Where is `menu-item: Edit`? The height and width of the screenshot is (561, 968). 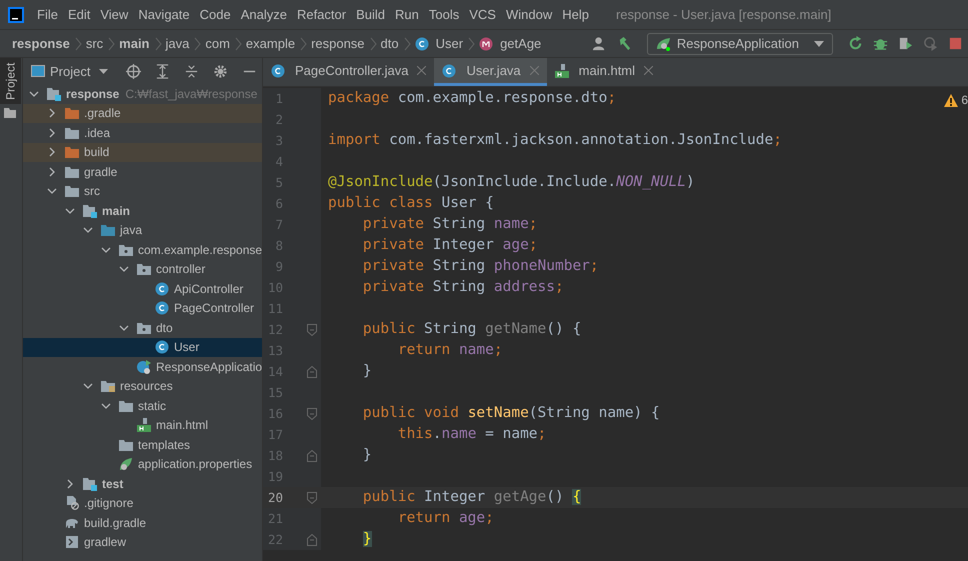 menu-item: Edit is located at coordinates (79, 14).